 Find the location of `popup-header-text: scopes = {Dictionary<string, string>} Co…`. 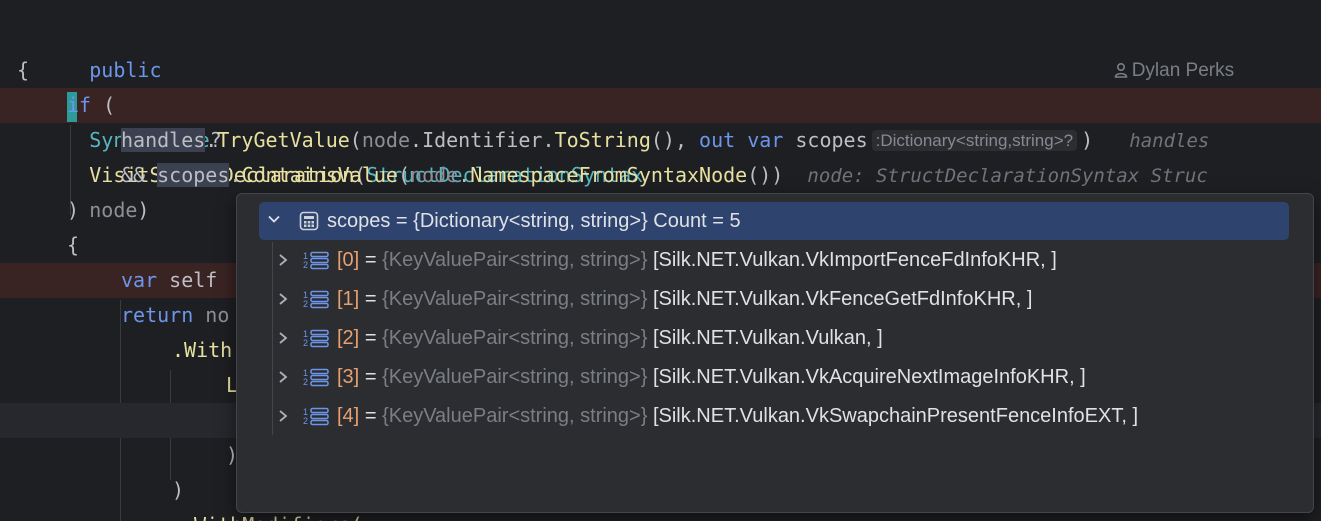

popup-header-text: scopes = {Dictionary<string, string>} Co… is located at coordinates (534, 221).